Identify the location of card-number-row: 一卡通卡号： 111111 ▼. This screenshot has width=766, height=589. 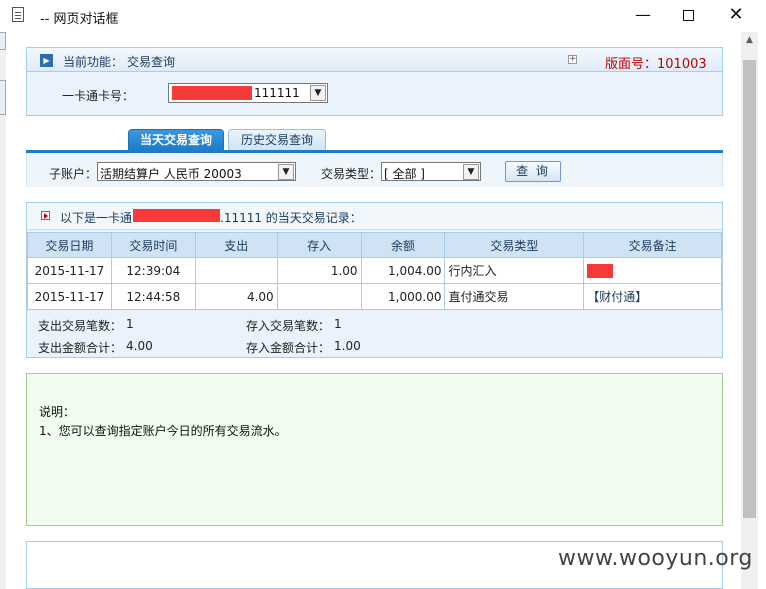
(374, 94).